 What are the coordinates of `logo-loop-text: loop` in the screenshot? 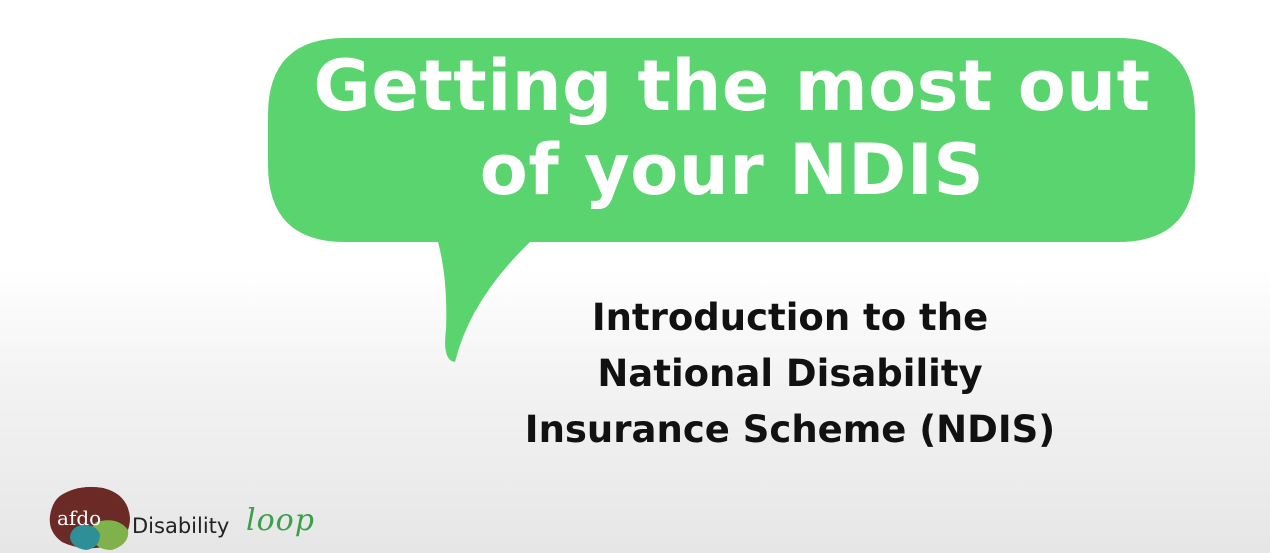 It's located at (280, 520).